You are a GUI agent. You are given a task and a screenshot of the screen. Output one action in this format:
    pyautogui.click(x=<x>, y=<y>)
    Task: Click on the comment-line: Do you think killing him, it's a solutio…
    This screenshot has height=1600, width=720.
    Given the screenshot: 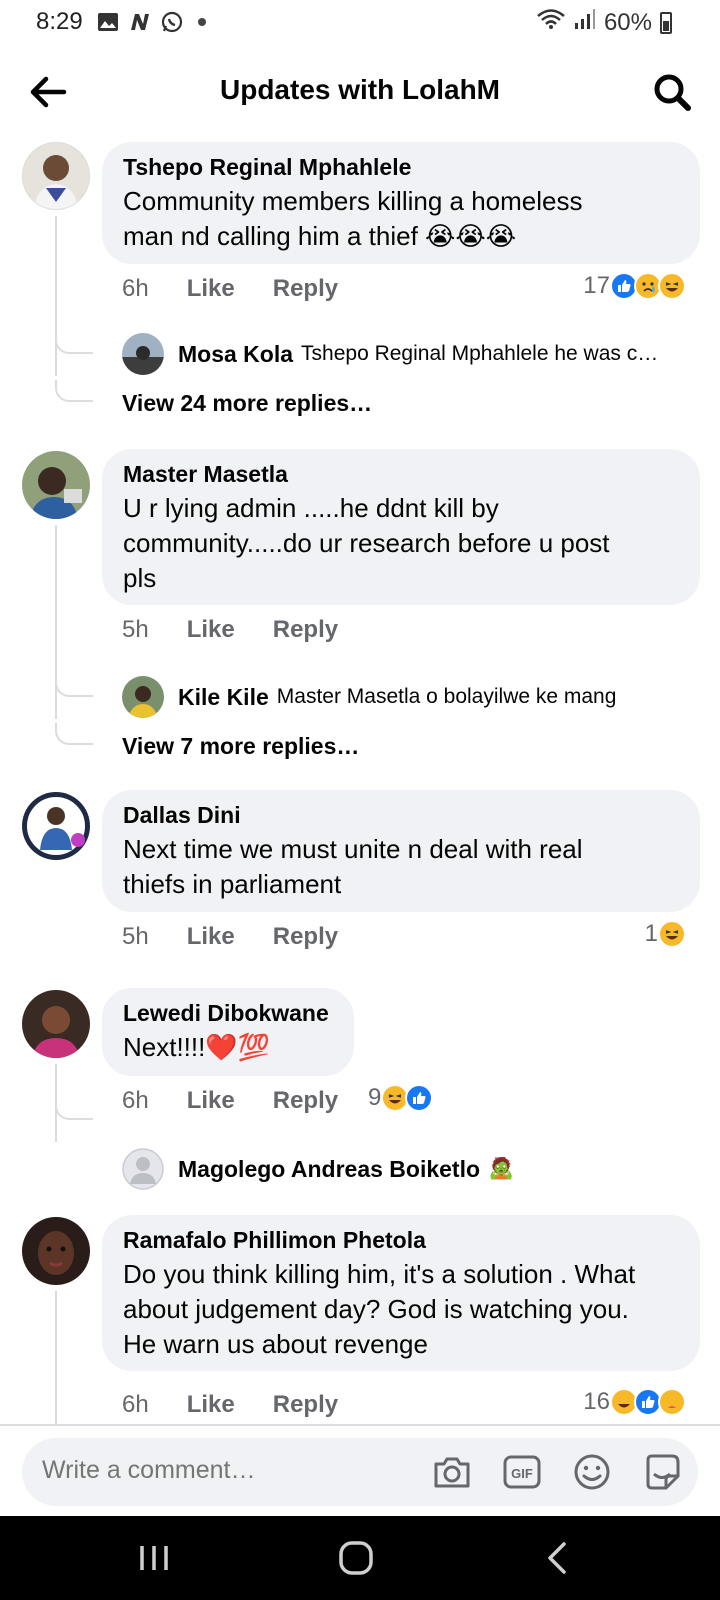 What is the action you would take?
    pyautogui.click(x=379, y=1274)
    